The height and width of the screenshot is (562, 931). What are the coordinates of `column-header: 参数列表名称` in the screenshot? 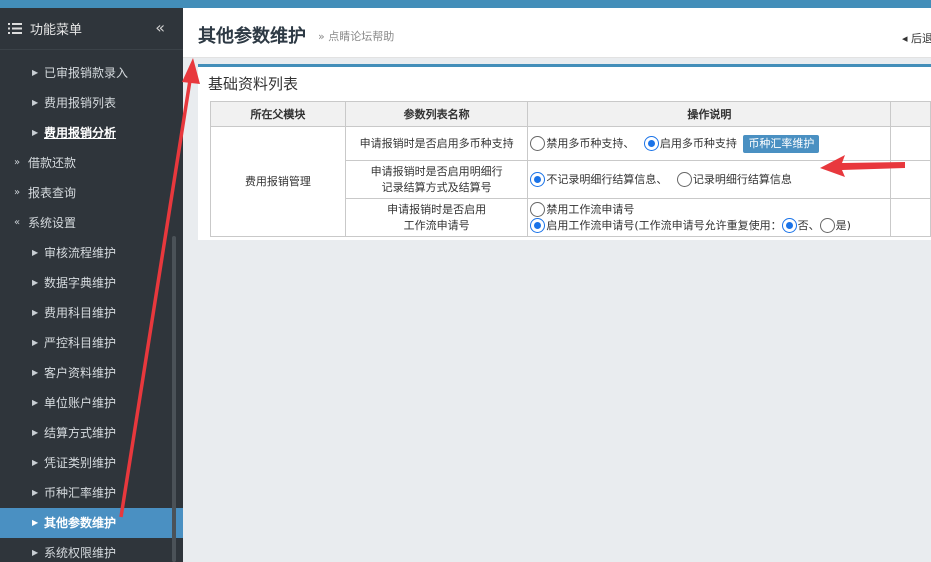 It's located at (436, 114).